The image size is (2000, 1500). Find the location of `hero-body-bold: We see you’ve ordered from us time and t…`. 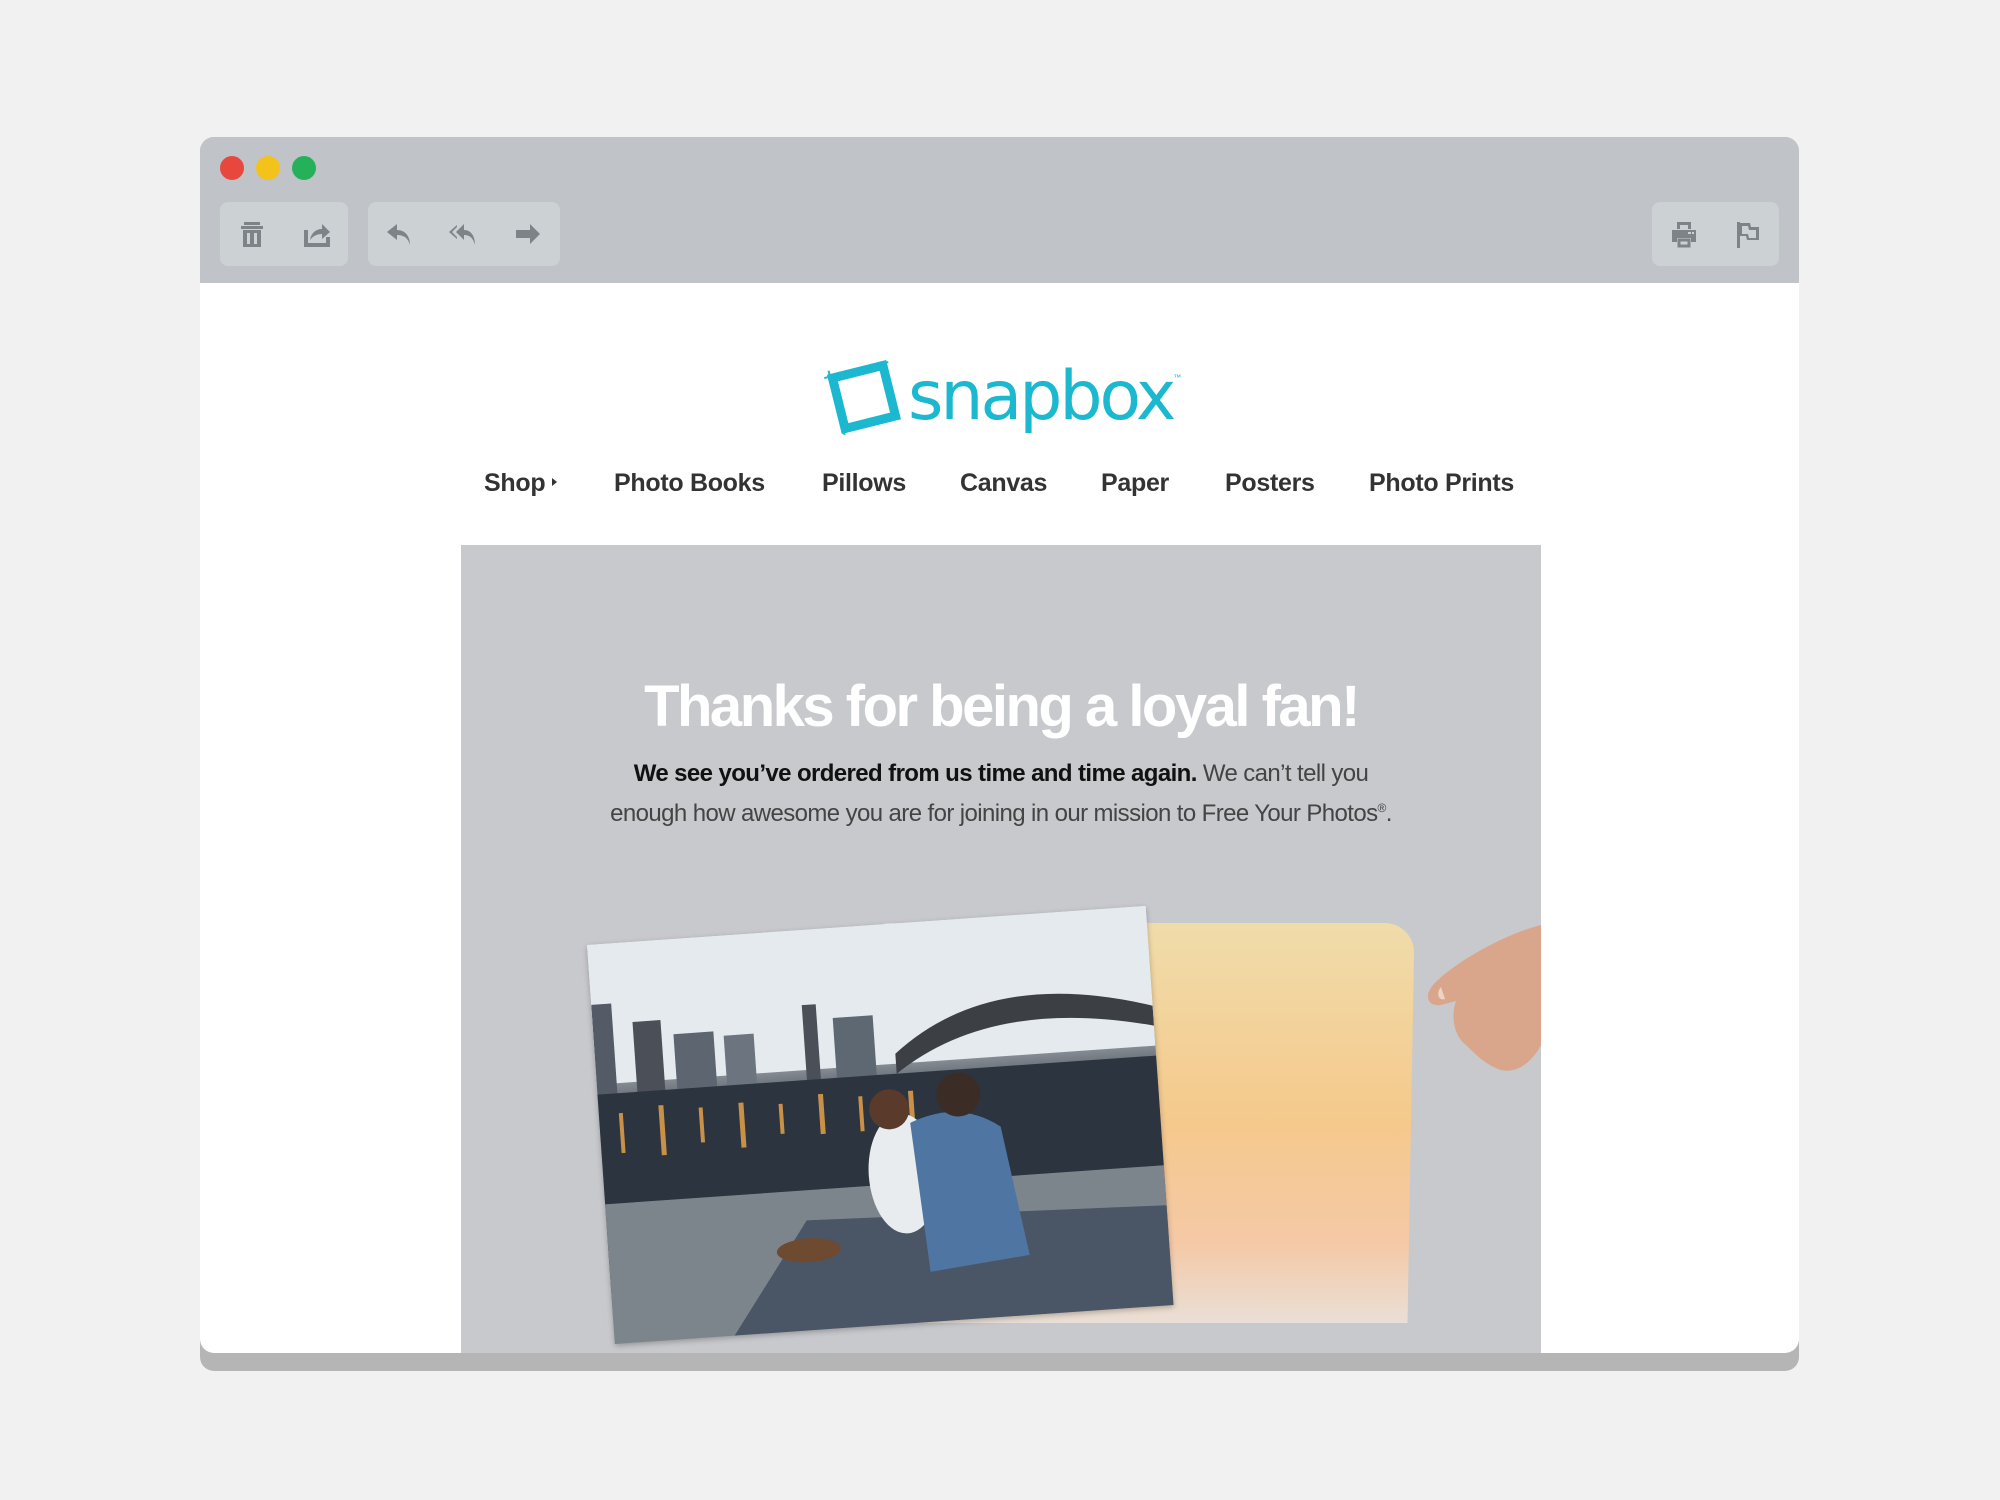

hero-body-bold: We see you’ve ordered from us time and t… is located at coordinates (915, 773).